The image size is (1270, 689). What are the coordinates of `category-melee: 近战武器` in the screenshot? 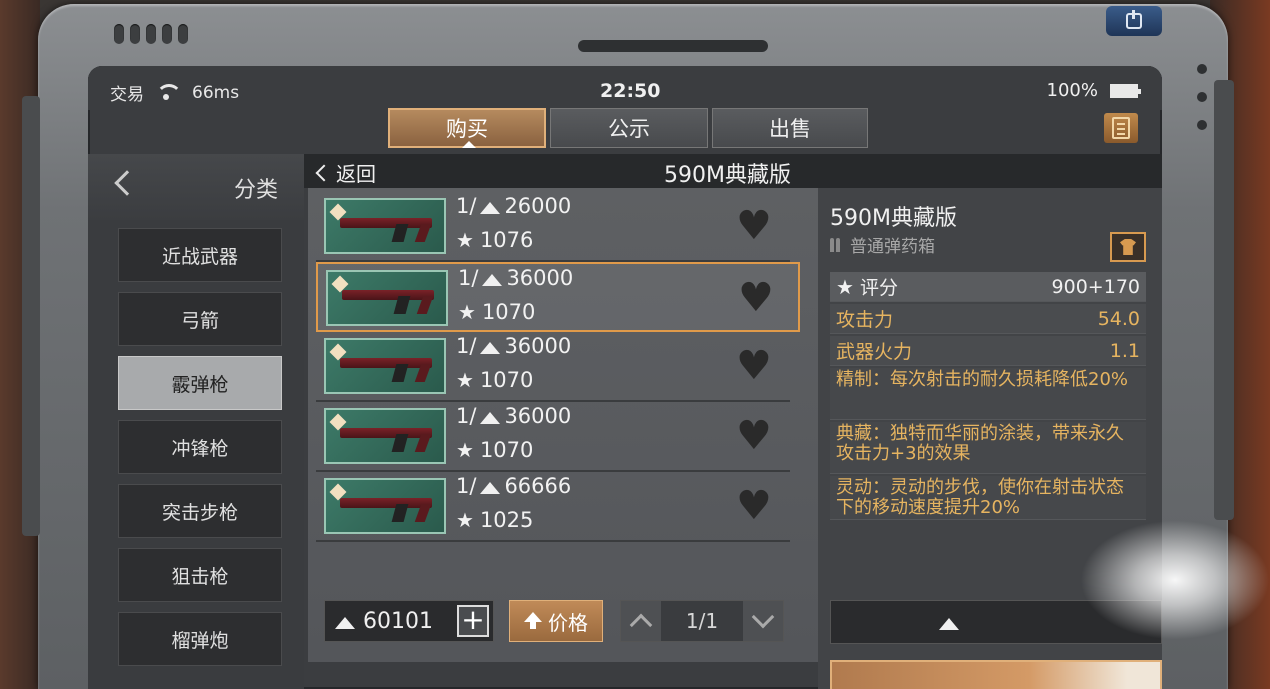 It's located at (200, 255).